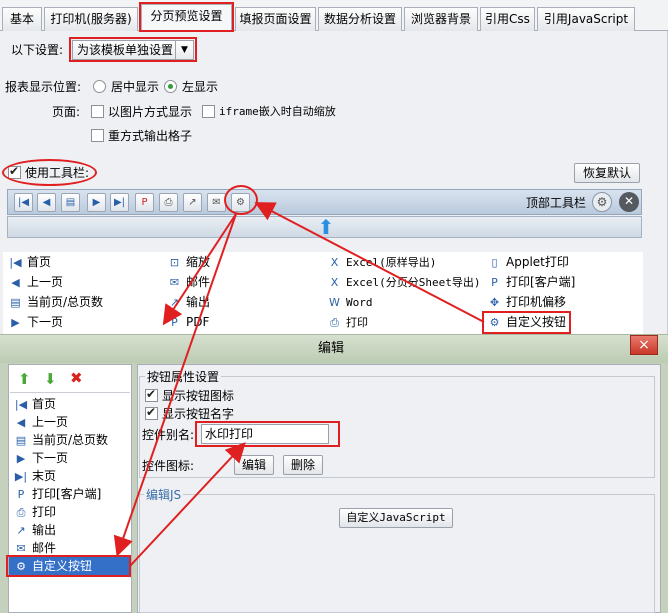  Describe the element at coordinates (369, 262) in the screenshot. I see `arrow-to-toolbar` at that location.